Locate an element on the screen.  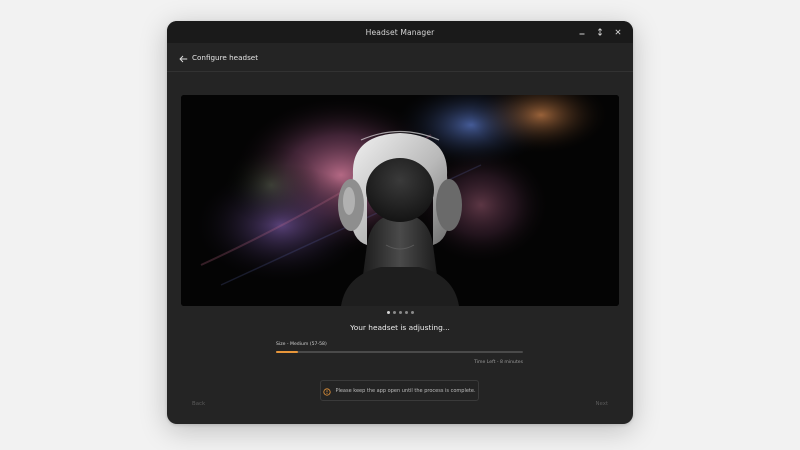
window-controls is located at coordinates (600, 32).